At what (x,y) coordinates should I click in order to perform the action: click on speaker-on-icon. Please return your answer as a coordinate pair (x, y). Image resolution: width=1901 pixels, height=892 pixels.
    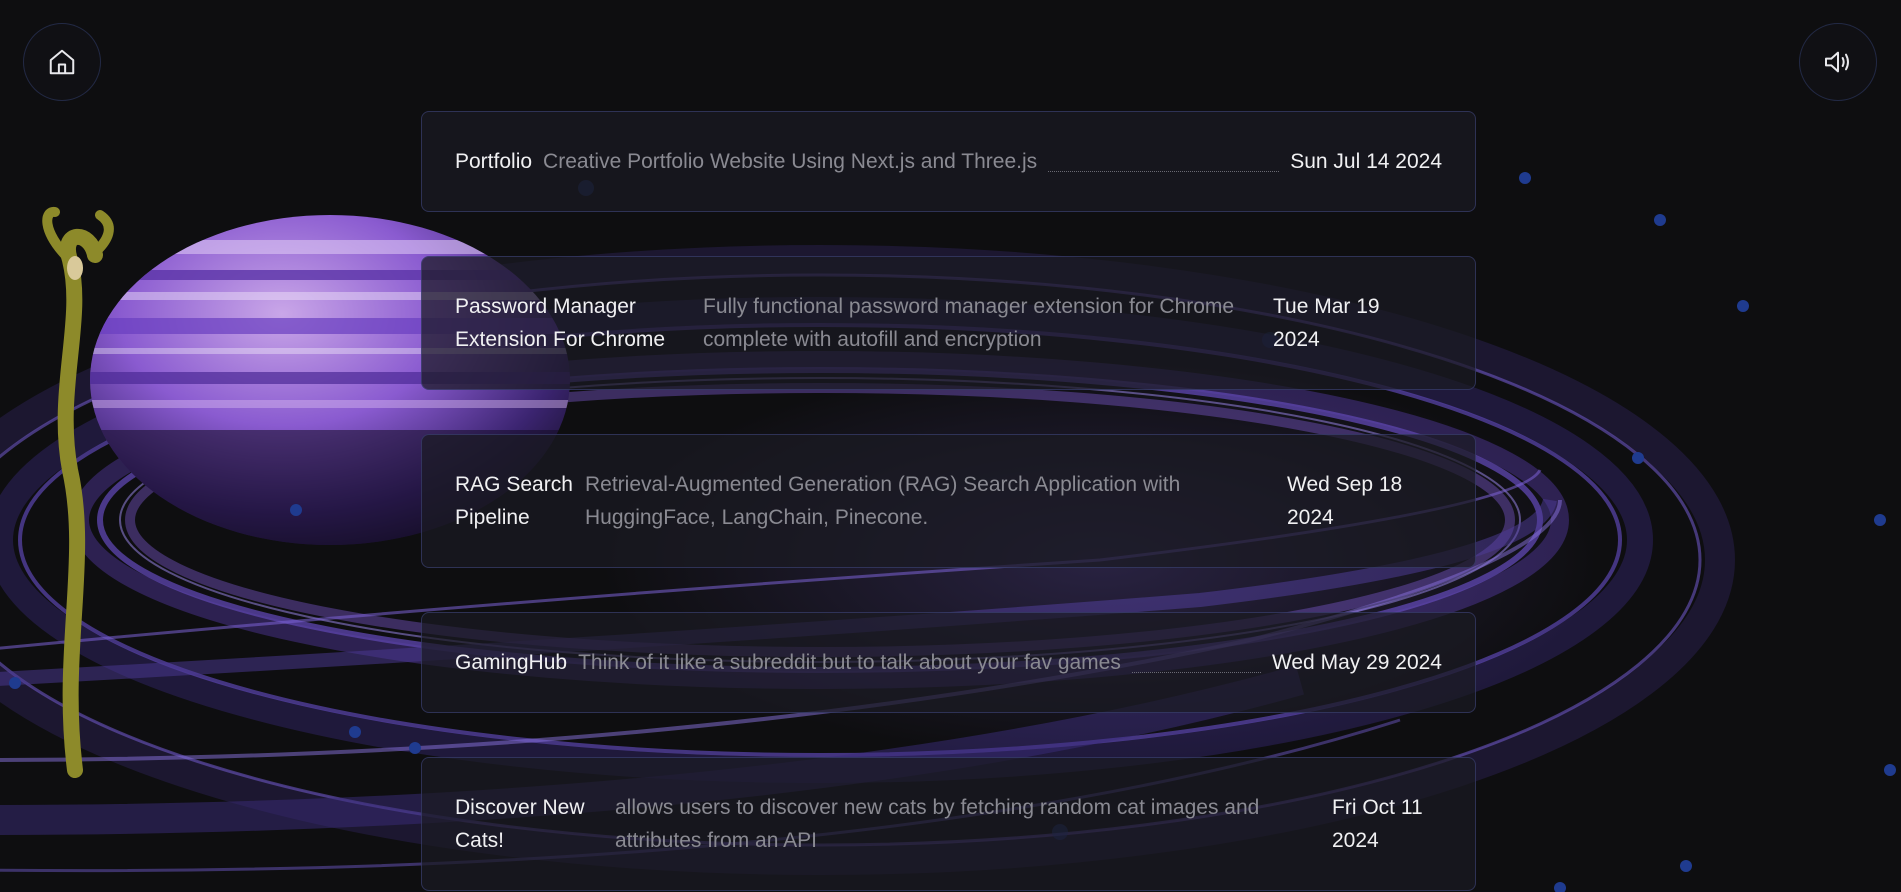
    Looking at the image, I should click on (1837, 62).